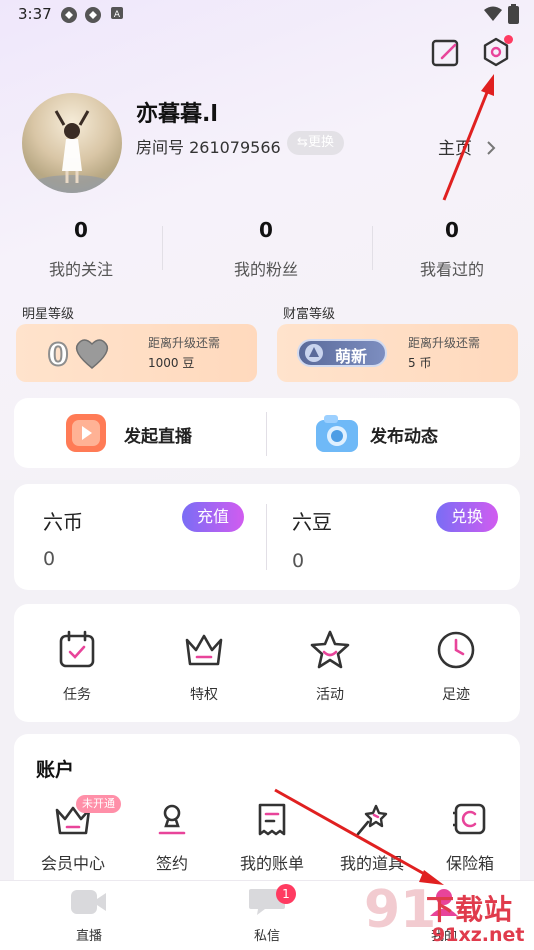  What do you see at coordinates (487, 85) in the screenshot?
I see `arrow-head-icon` at bounding box center [487, 85].